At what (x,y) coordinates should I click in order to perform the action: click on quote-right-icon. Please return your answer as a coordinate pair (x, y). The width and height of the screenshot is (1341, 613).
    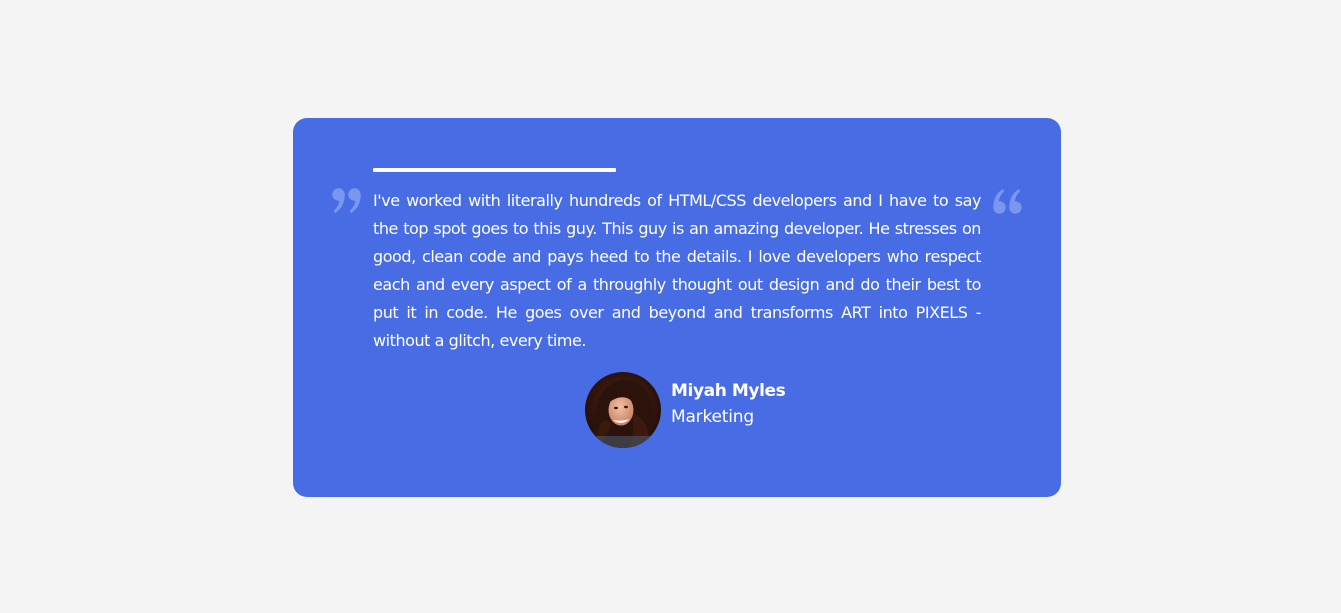
    Looking at the image, I should click on (1007, 201).